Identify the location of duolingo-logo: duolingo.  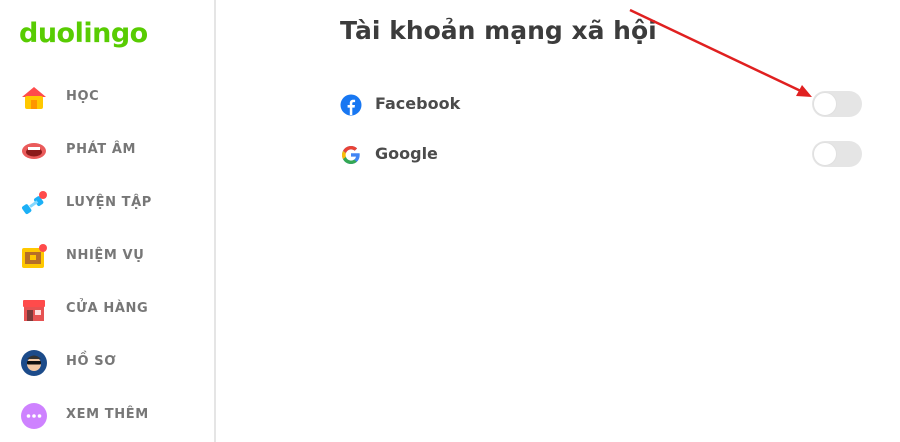
(83, 33).